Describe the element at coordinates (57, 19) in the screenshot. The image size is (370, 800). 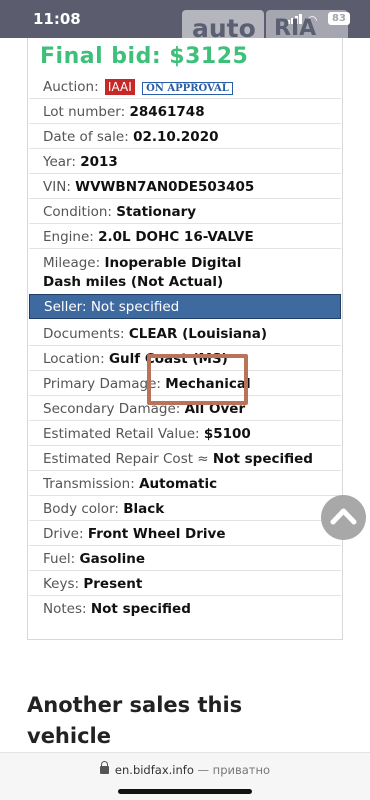
I see `status-time: 11:08` at that location.